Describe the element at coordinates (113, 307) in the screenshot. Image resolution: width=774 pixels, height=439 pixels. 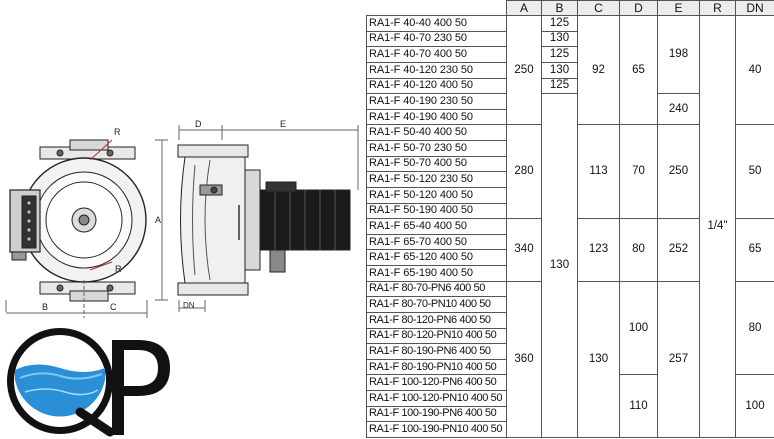
I see `front-label-c: C` at that location.